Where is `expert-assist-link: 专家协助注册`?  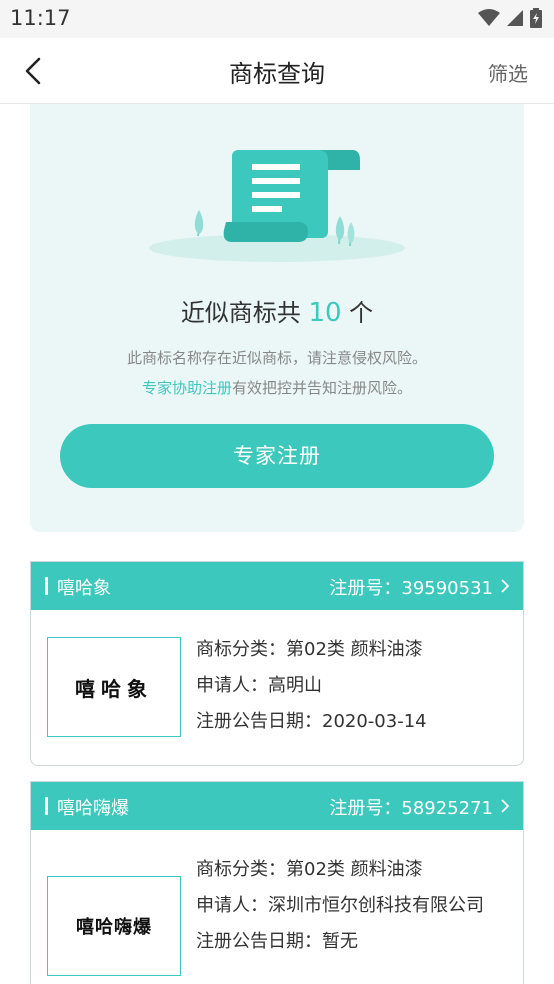
expert-assist-link: 专家协助注册 is located at coordinates (187, 388).